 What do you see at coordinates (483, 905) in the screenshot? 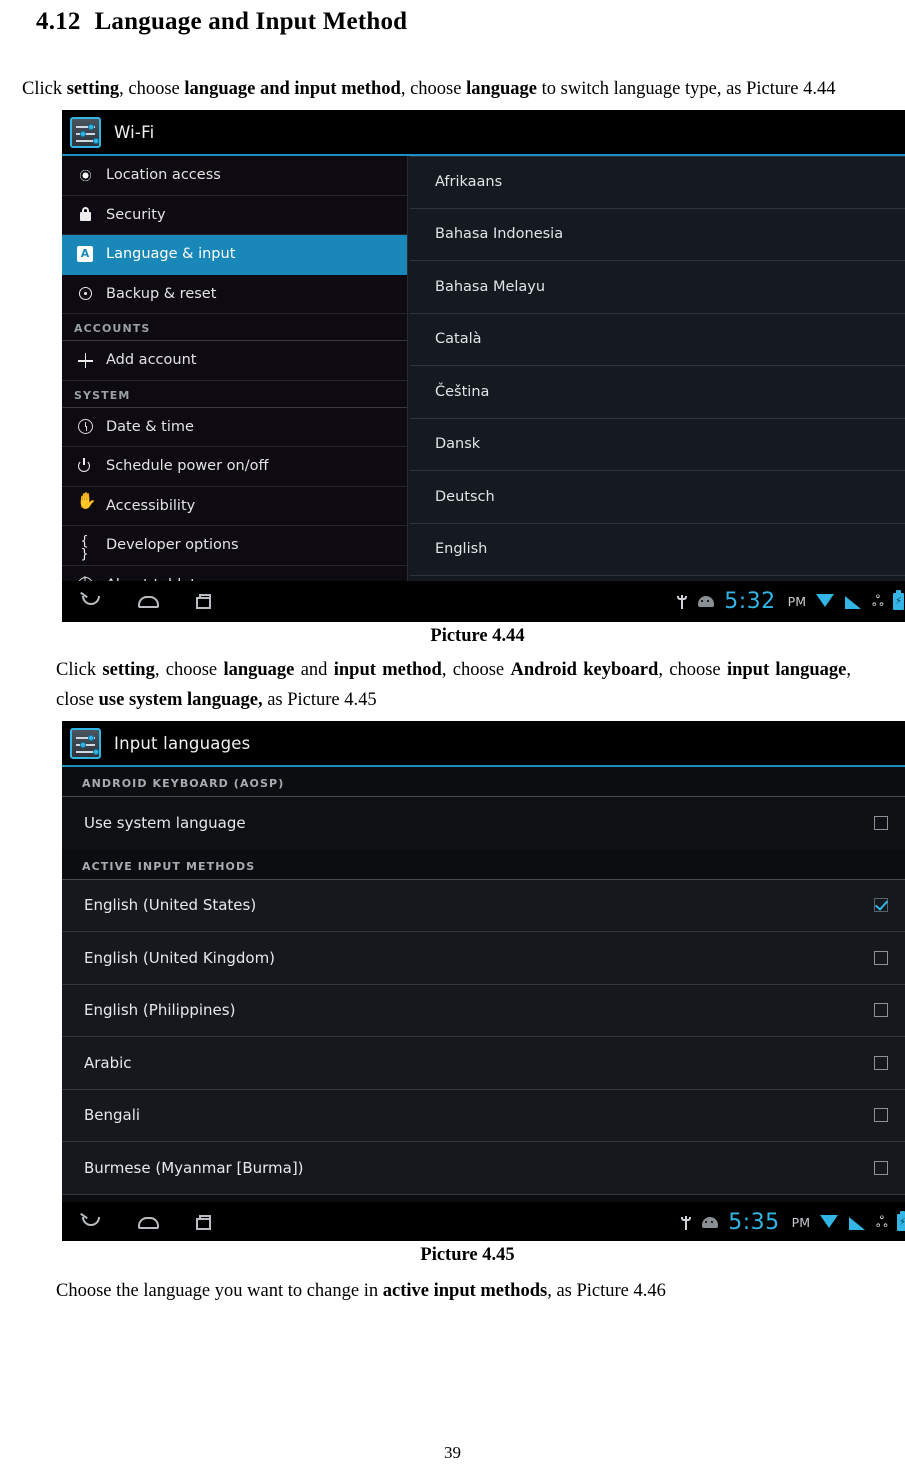
I see `row-input-method: English (United States)` at bounding box center [483, 905].